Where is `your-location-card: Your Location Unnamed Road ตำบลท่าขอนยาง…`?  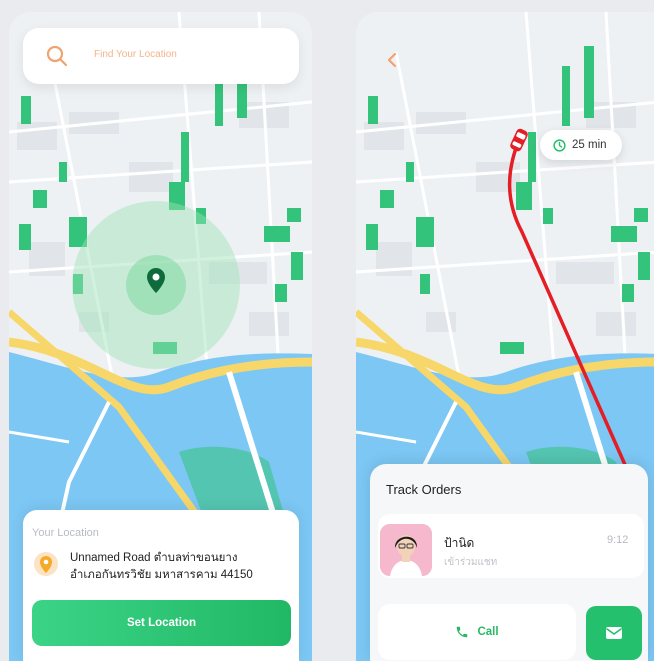
your-location-card: Your Location Unnamed Road ตำบลท่าขอนยาง… is located at coordinates (161, 585).